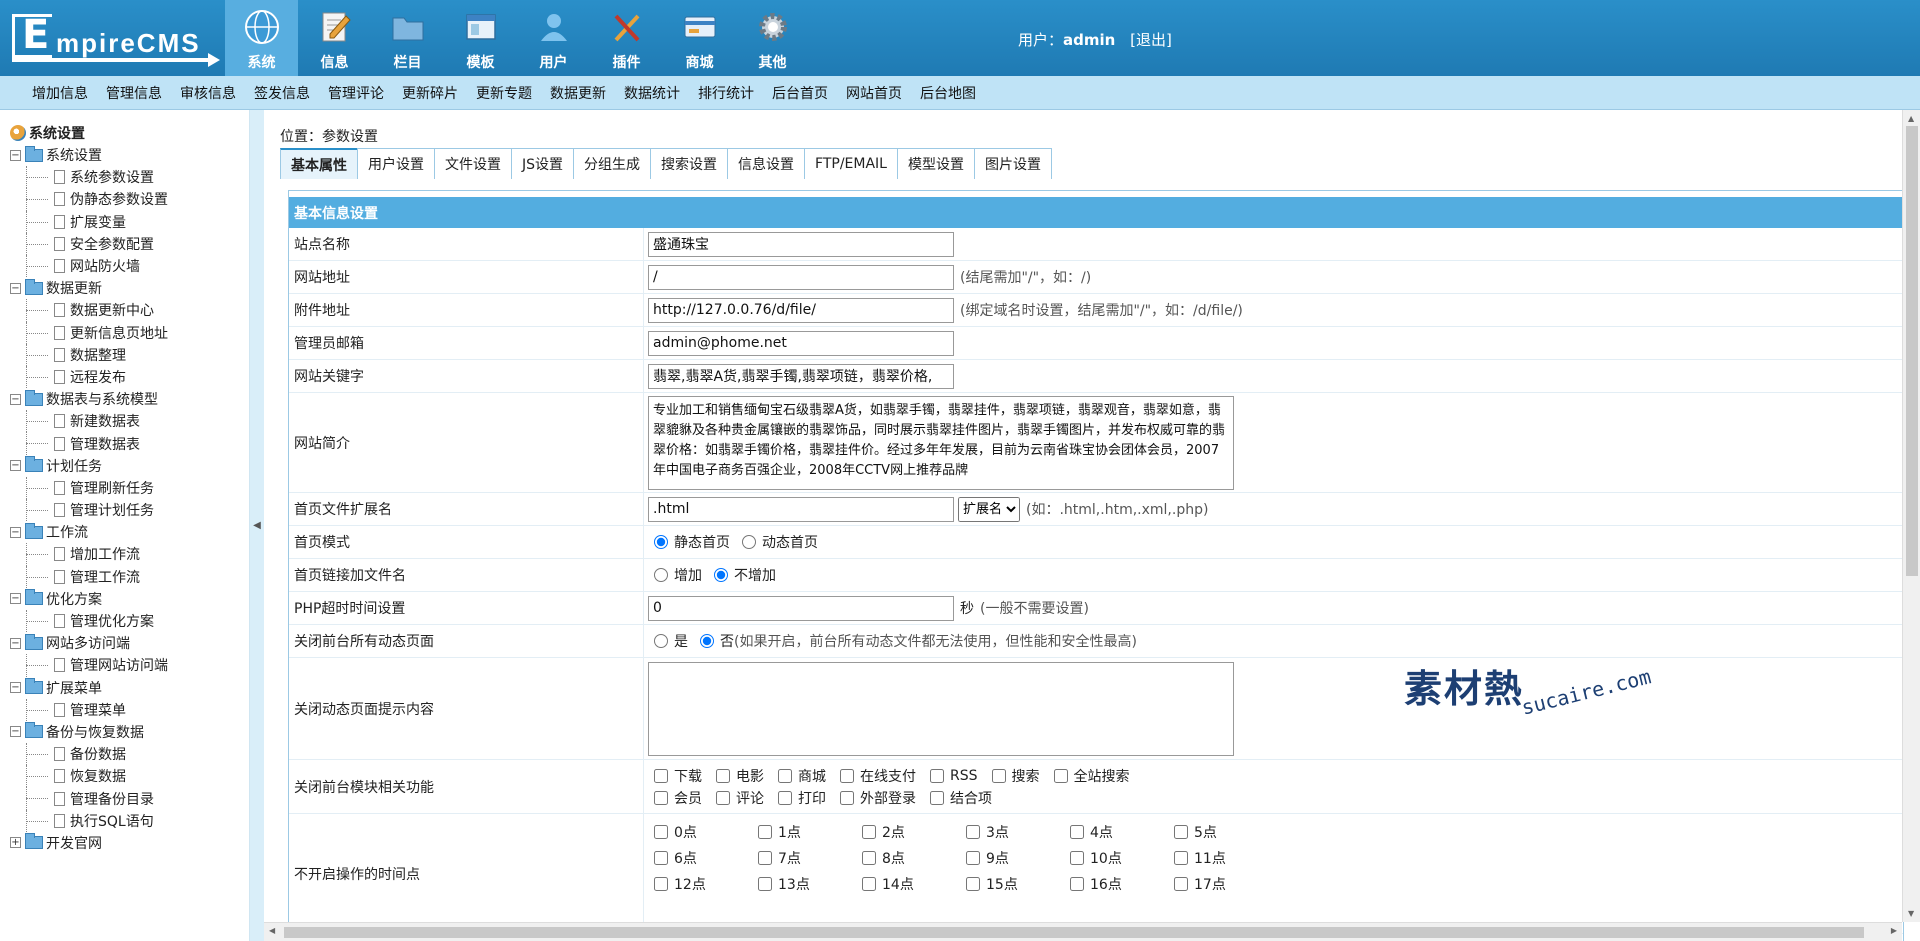 Image resolution: width=1920 pixels, height=941 pixels. Describe the element at coordinates (797, 93) in the screenshot. I see `submenu-item-10: 后台首页` at that location.